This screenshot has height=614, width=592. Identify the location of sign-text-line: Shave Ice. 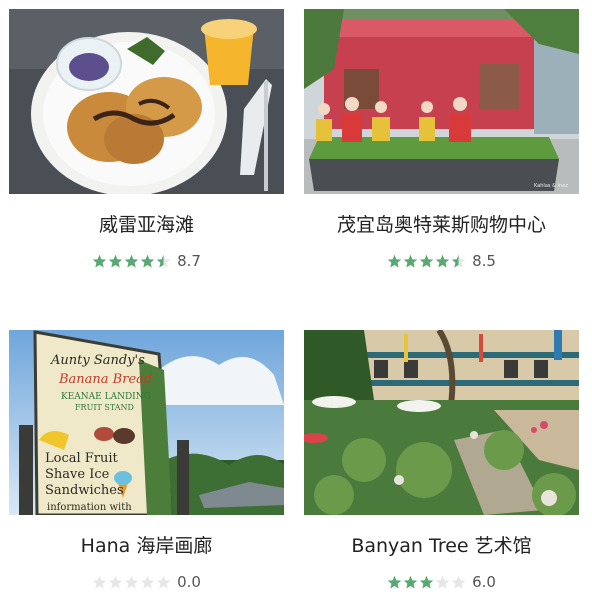
(77, 474).